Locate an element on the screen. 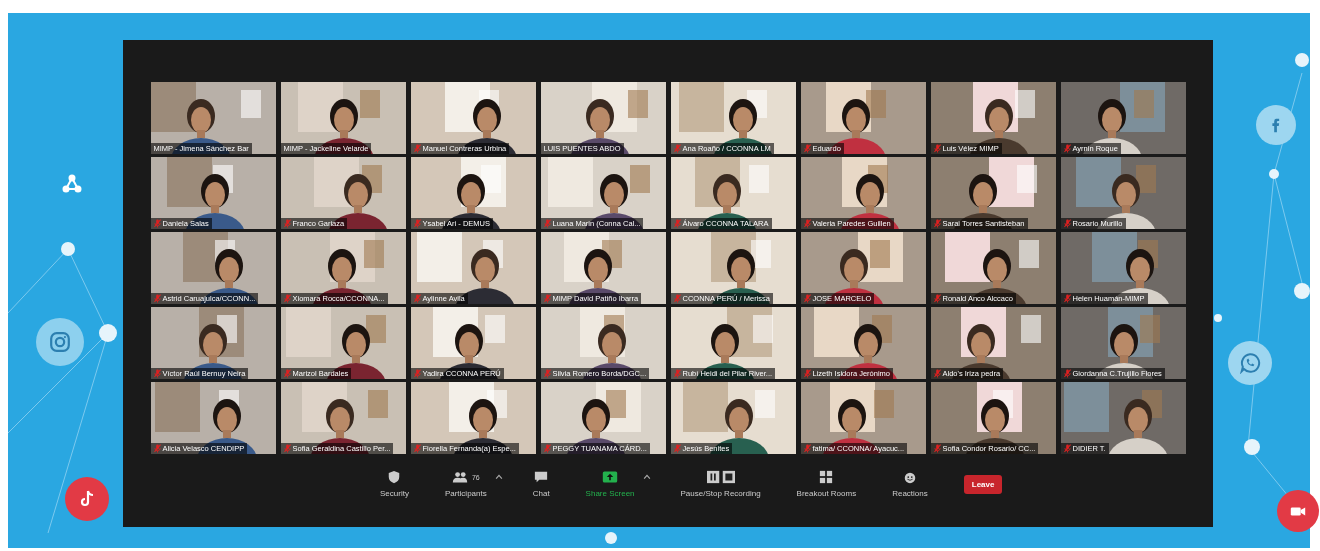 This screenshot has height=551, width=1320. chat-icon is located at coordinates (541, 477).